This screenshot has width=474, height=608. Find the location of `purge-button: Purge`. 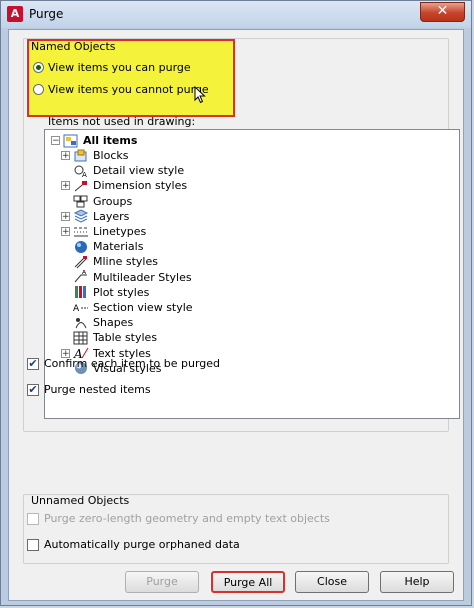

purge-button: Purge is located at coordinates (162, 582).